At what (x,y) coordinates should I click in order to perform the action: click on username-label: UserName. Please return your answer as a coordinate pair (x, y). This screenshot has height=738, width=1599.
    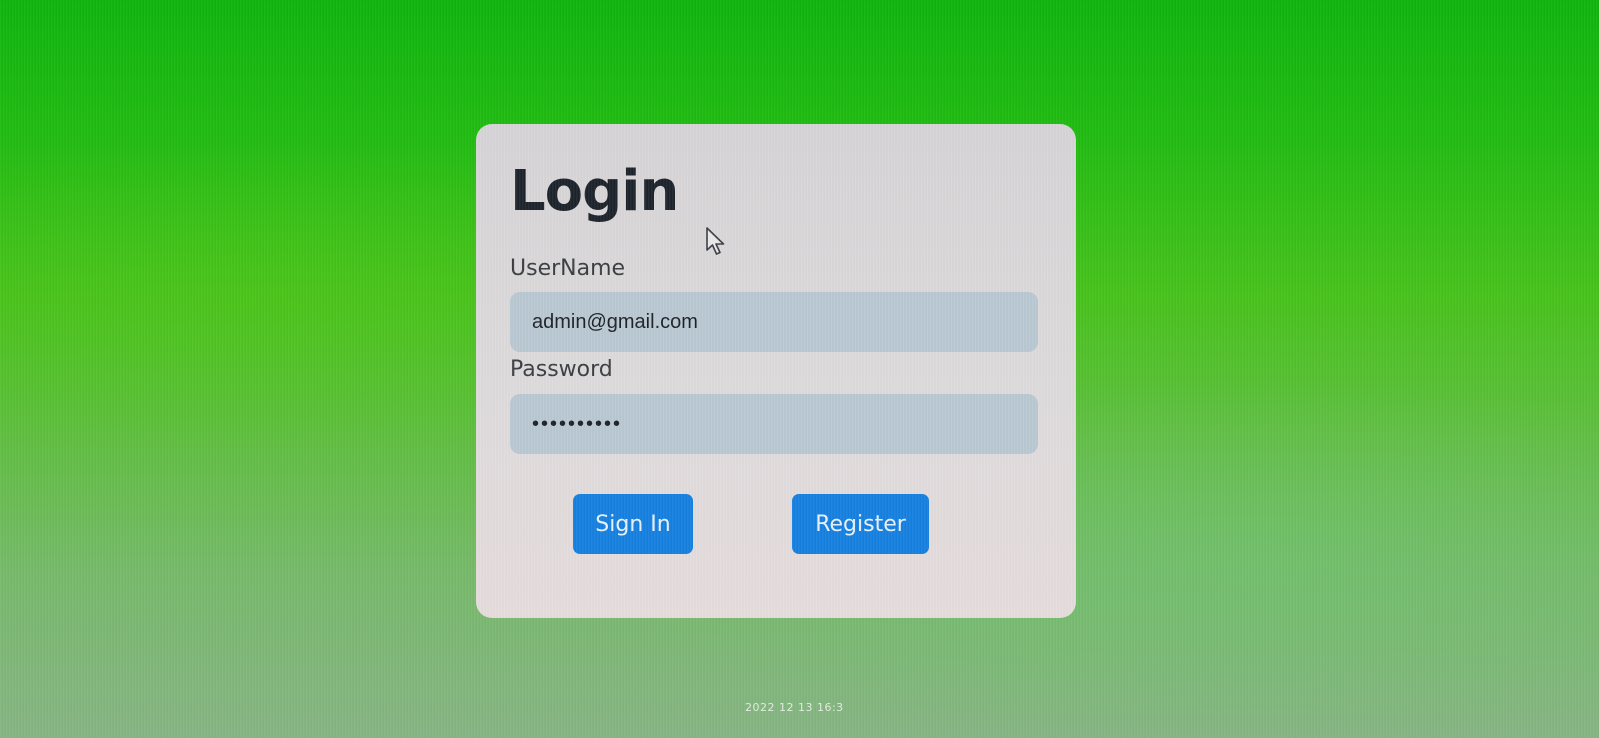
    Looking at the image, I should click on (568, 268).